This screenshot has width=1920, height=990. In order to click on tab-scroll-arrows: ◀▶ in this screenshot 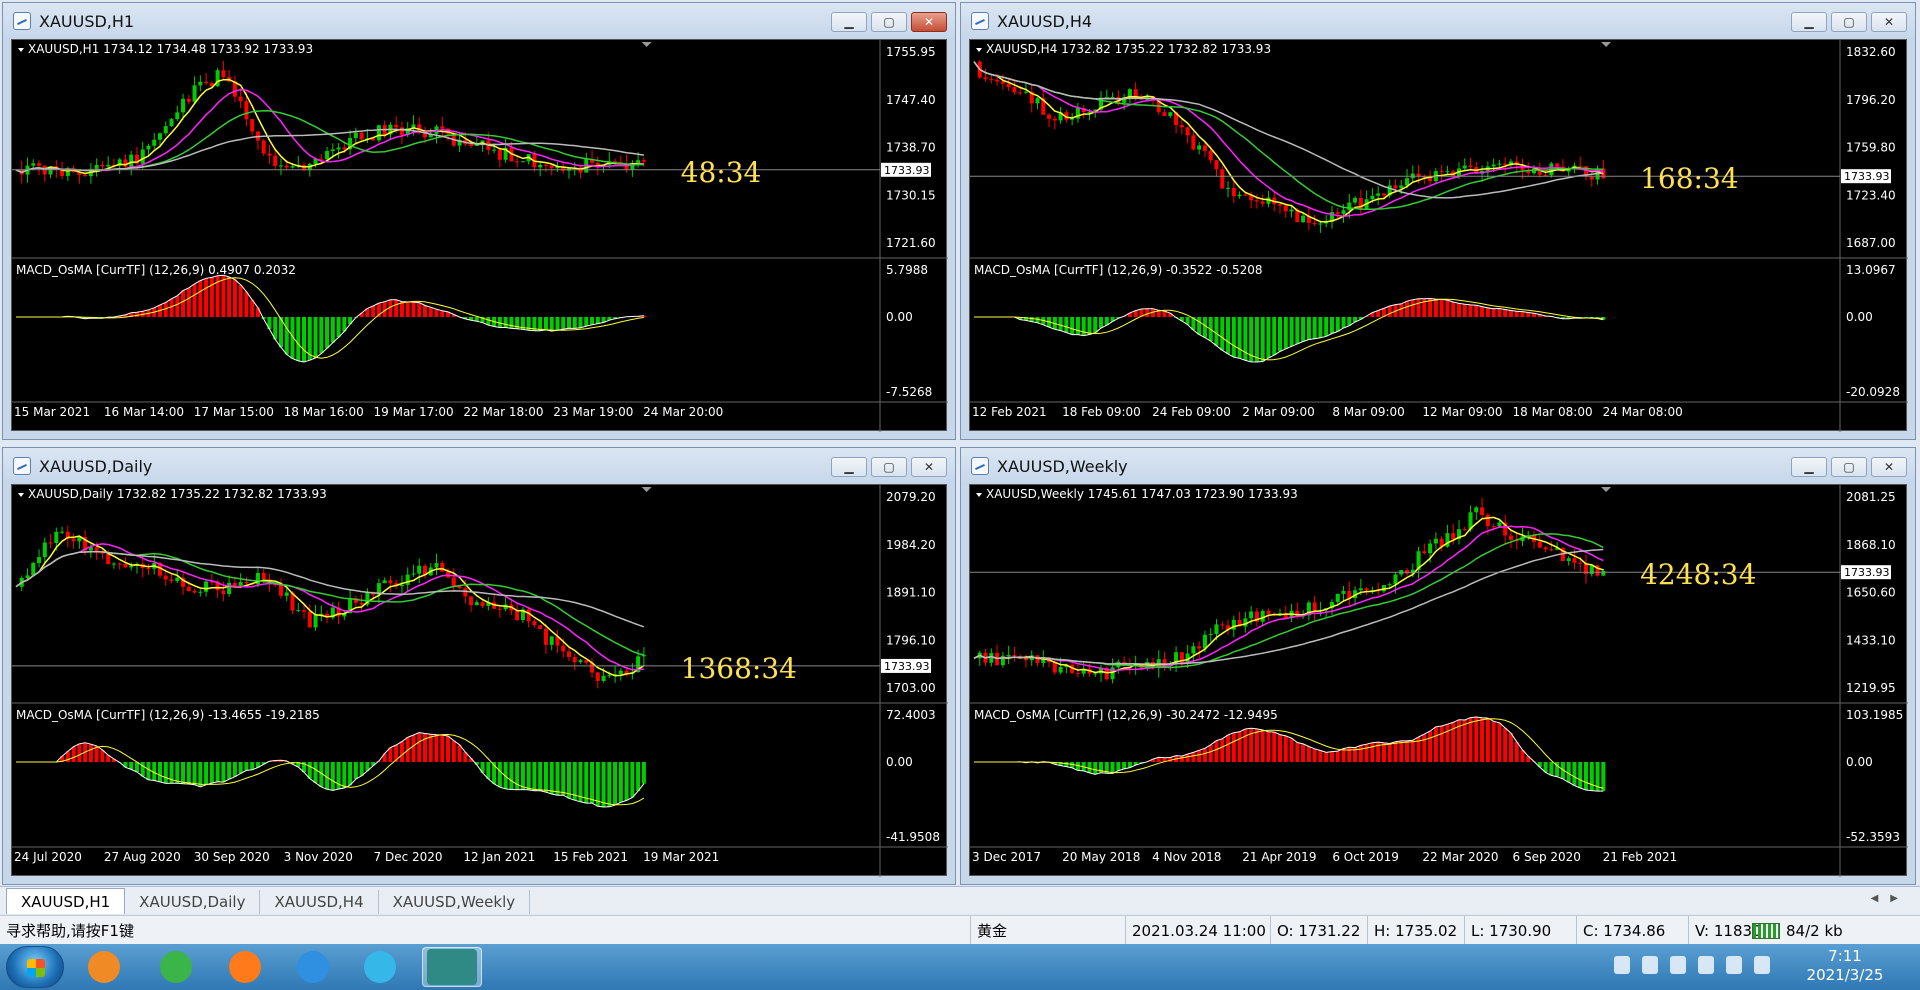, I will do `click(1890, 898)`.